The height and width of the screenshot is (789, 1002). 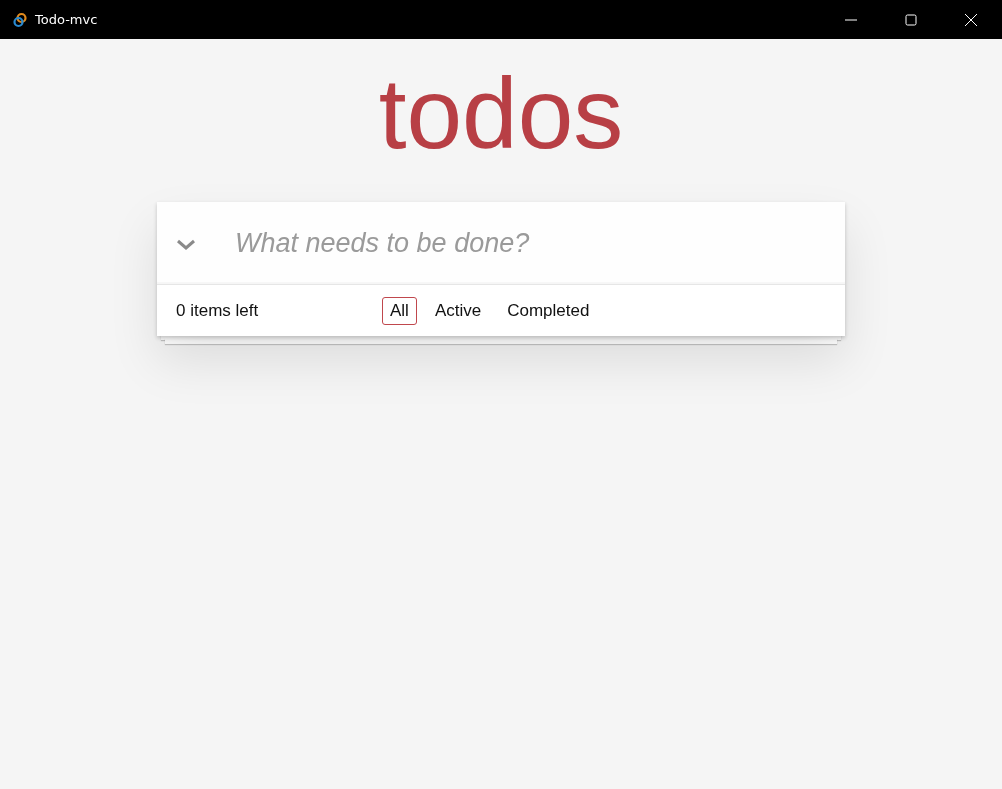 What do you see at coordinates (515, 243) in the screenshot?
I see `new-todo-field: What needs to be done?` at bounding box center [515, 243].